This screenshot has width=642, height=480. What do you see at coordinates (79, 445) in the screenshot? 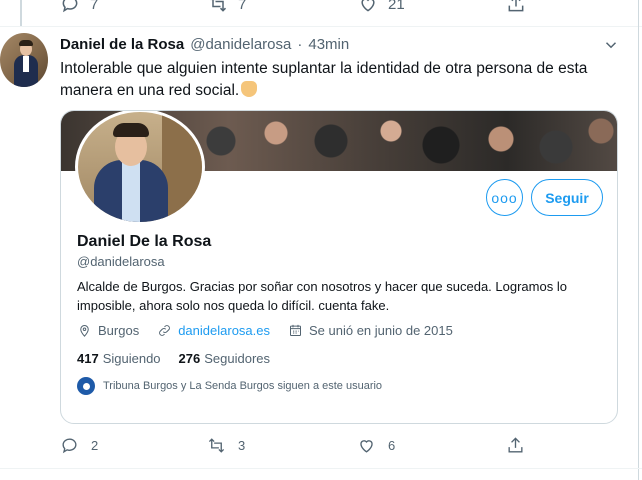
I see `reply-action: 2` at bounding box center [79, 445].